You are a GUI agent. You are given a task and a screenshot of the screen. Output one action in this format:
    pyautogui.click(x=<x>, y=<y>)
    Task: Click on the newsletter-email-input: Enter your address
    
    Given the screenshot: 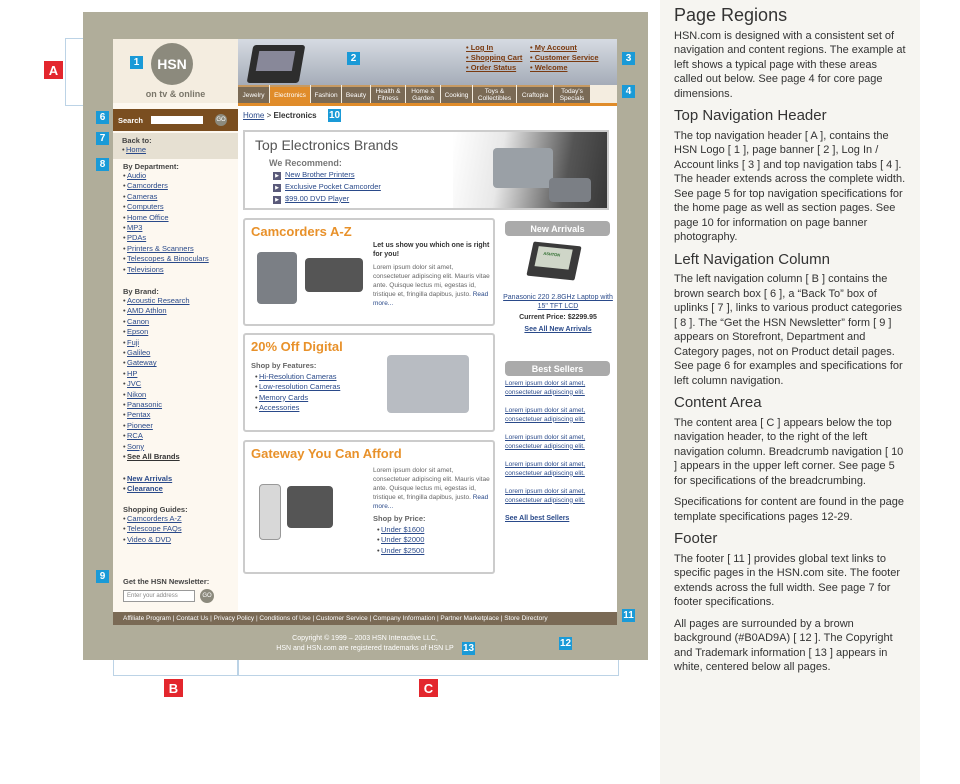 What is the action you would take?
    pyautogui.click(x=159, y=596)
    